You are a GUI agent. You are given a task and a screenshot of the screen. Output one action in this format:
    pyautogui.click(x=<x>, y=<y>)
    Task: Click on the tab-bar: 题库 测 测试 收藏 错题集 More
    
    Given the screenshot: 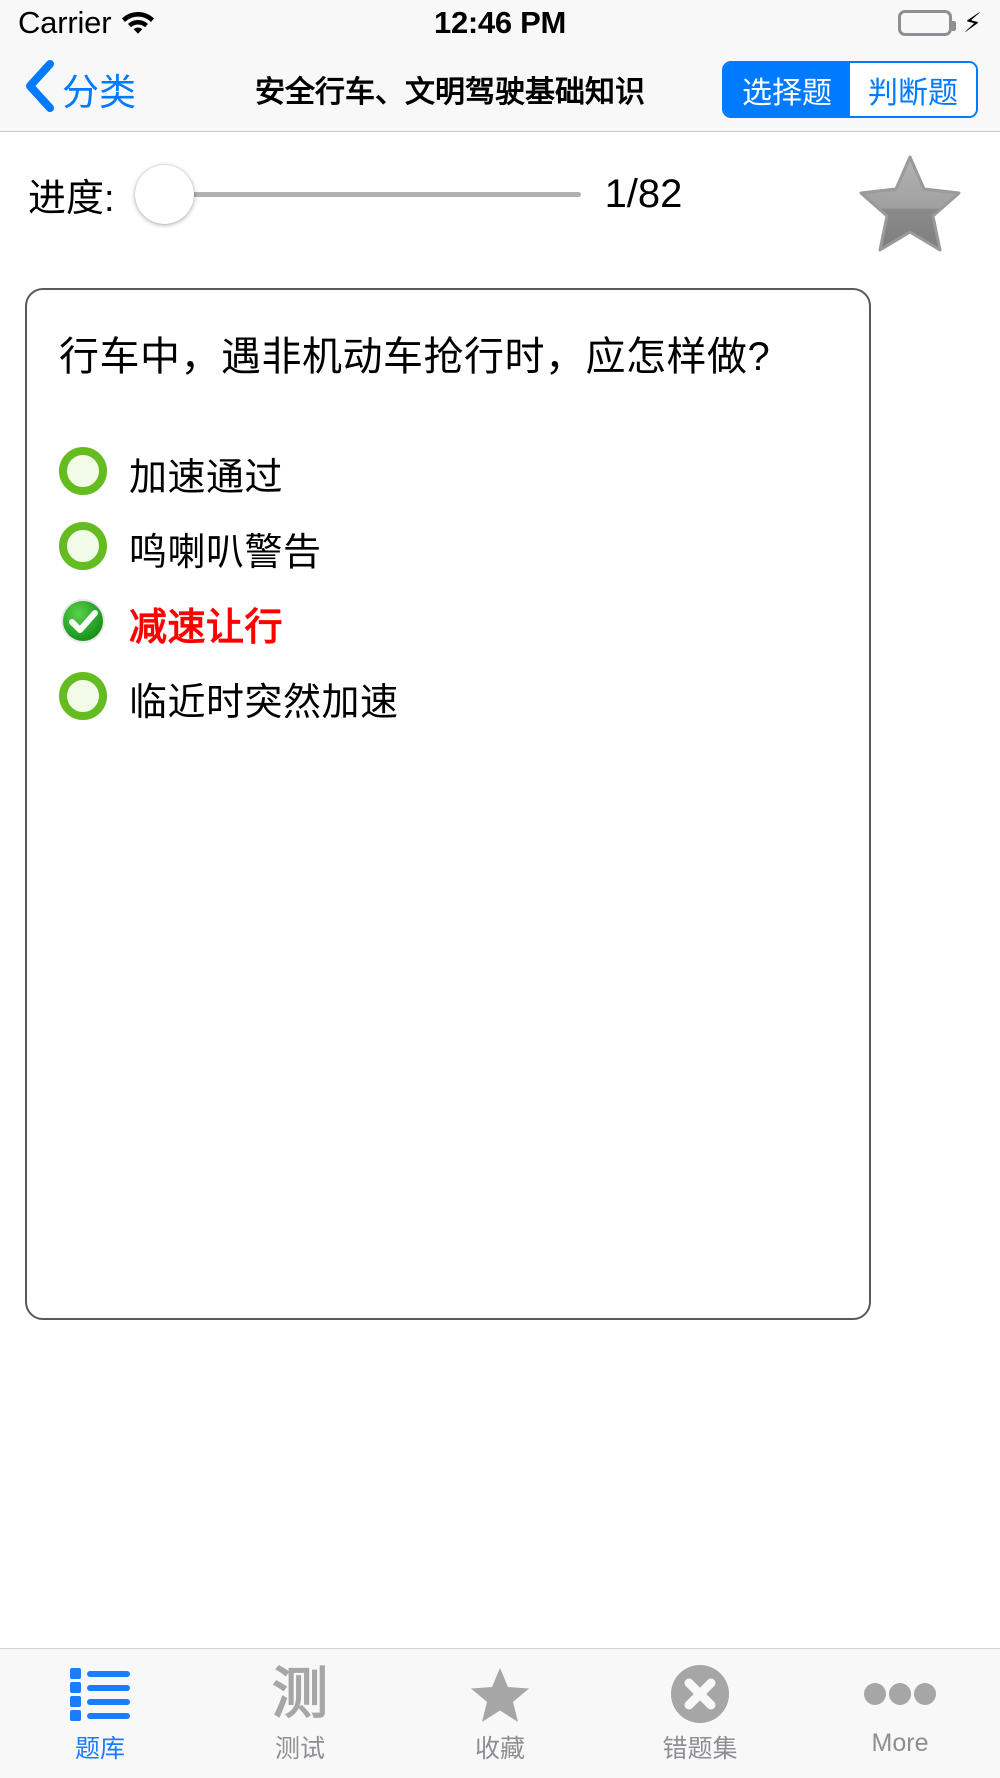 What is the action you would take?
    pyautogui.click(x=500, y=1713)
    